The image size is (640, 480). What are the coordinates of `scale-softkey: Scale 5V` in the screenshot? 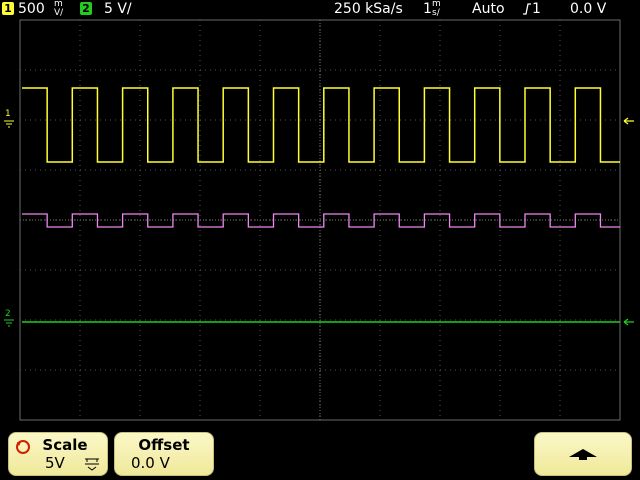 It's located at (58, 454).